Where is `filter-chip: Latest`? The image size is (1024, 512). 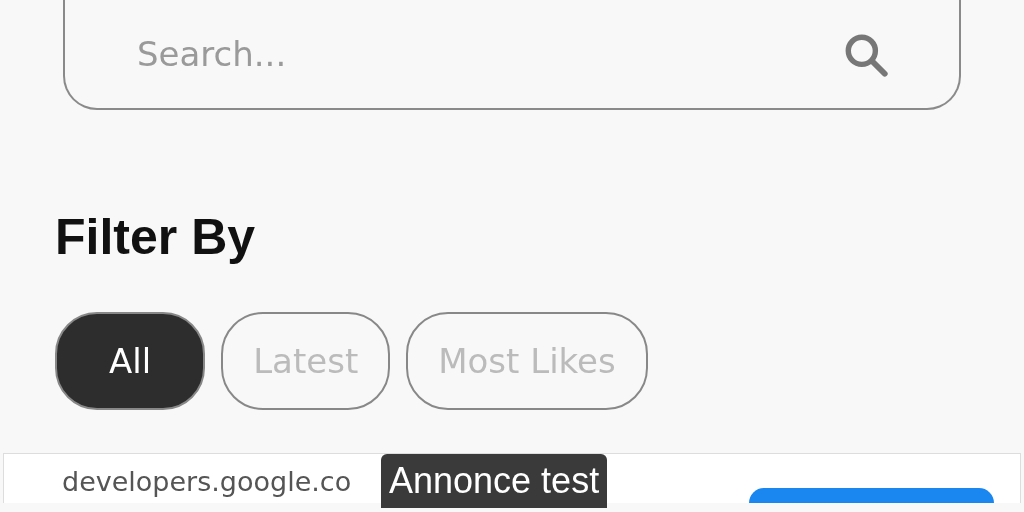
filter-chip: Latest is located at coordinates (306, 361).